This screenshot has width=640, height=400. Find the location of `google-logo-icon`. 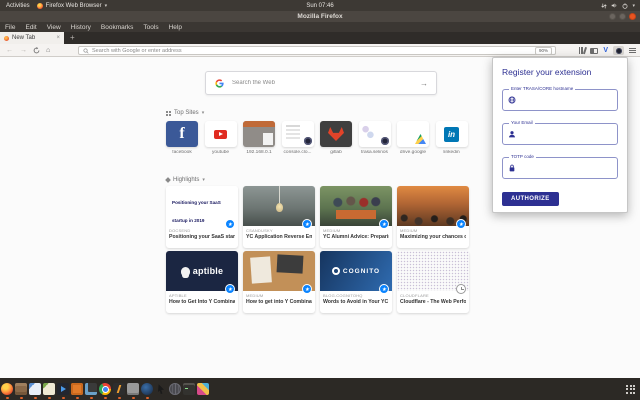

google-logo-icon is located at coordinates (219, 83).